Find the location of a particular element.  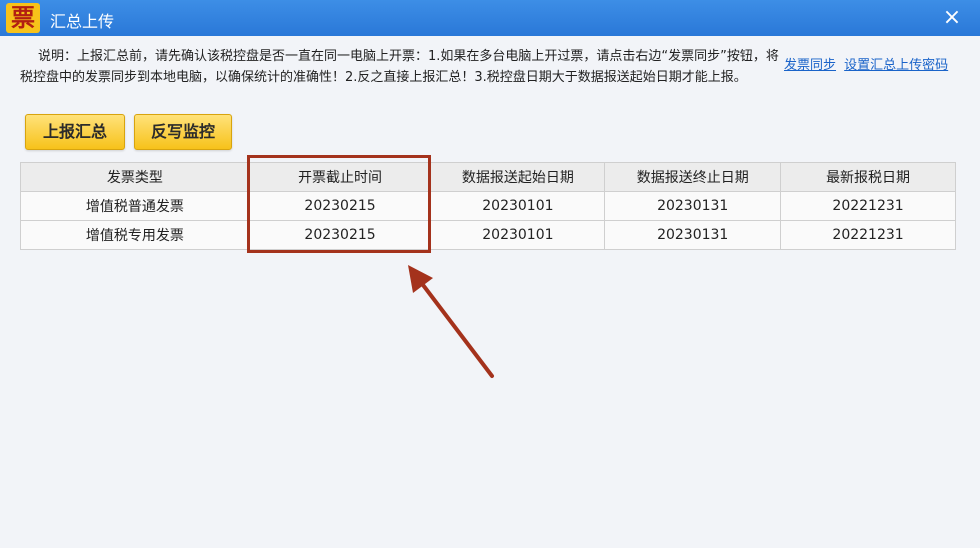

invoice-sync-link: 发票同步 is located at coordinates (810, 65).